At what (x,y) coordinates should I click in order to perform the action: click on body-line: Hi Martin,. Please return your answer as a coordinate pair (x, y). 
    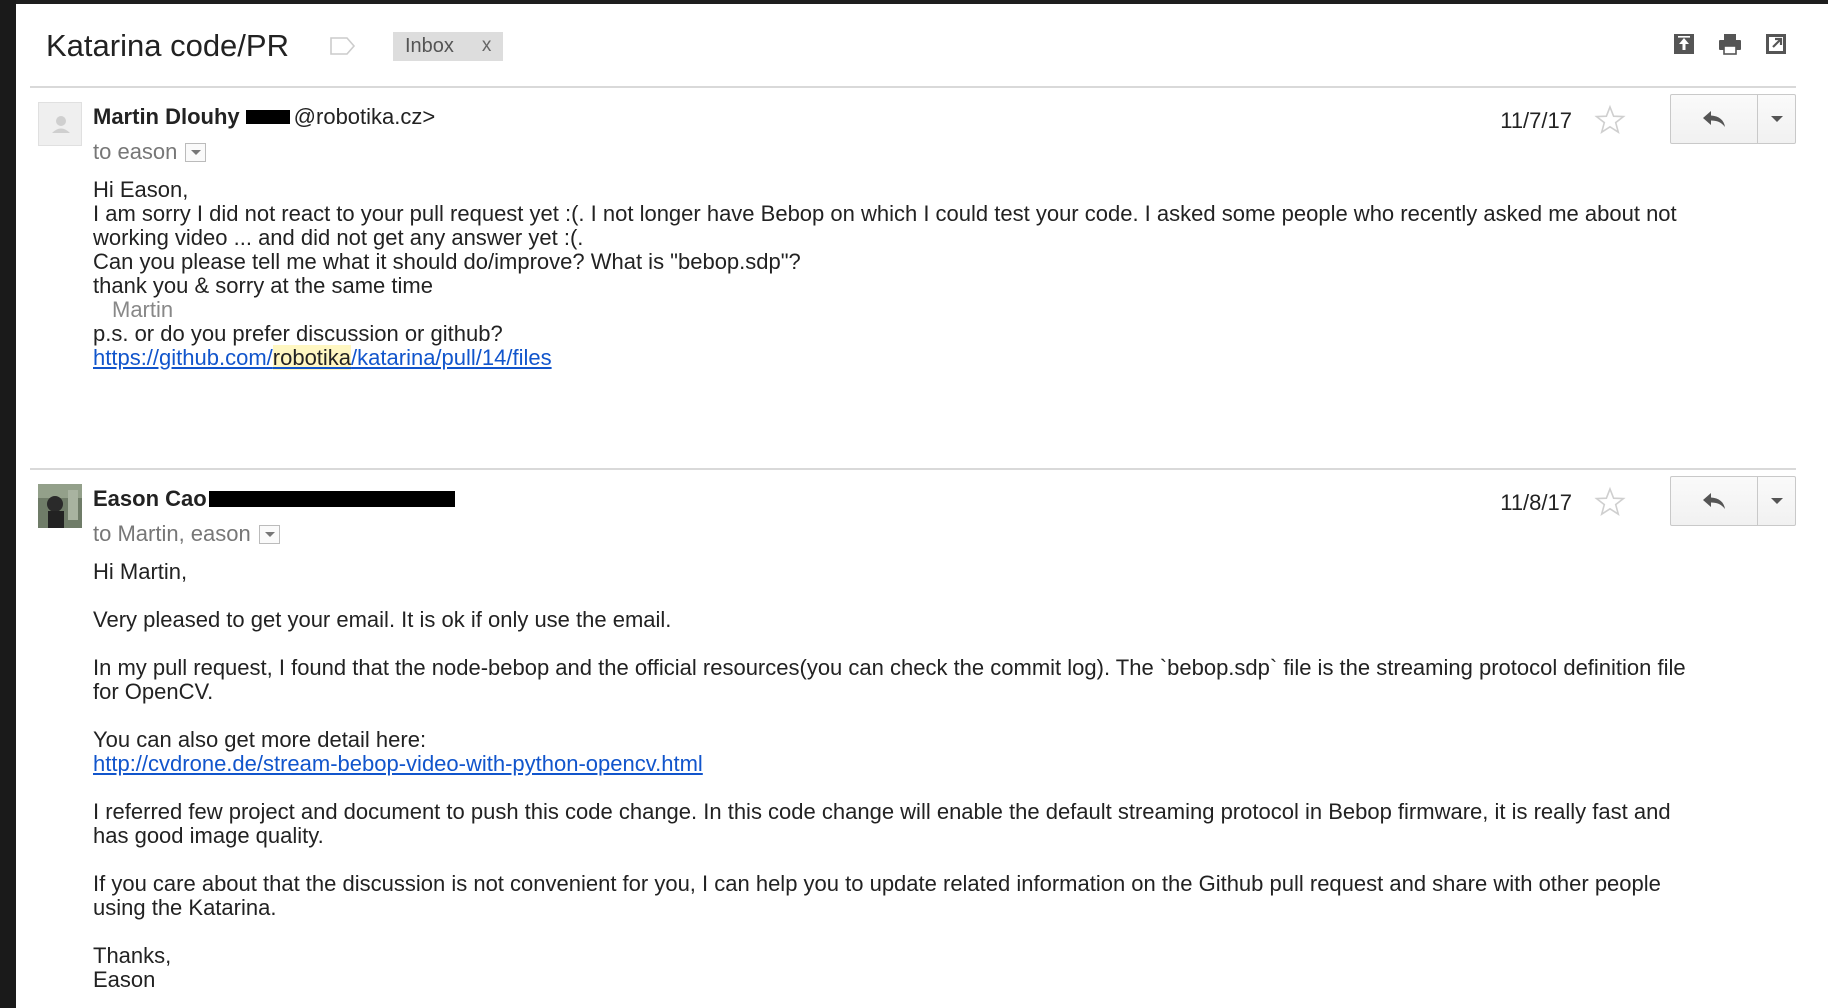
    Looking at the image, I should click on (140, 571).